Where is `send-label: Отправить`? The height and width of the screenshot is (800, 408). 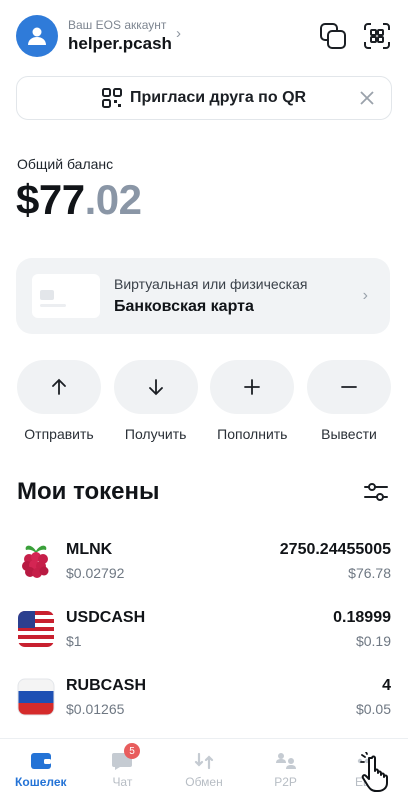
send-label: Отправить is located at coordinates (59, 434).